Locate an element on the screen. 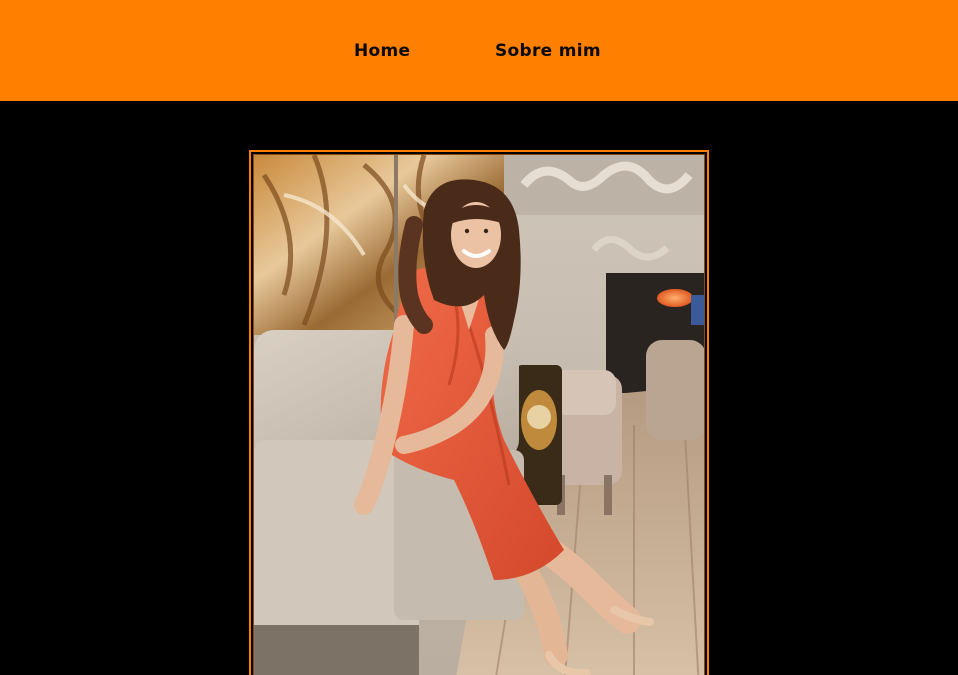 The image size is (958, 675). top-navigation-bar: Home Sobre mim is located at coordinates (479, 50).